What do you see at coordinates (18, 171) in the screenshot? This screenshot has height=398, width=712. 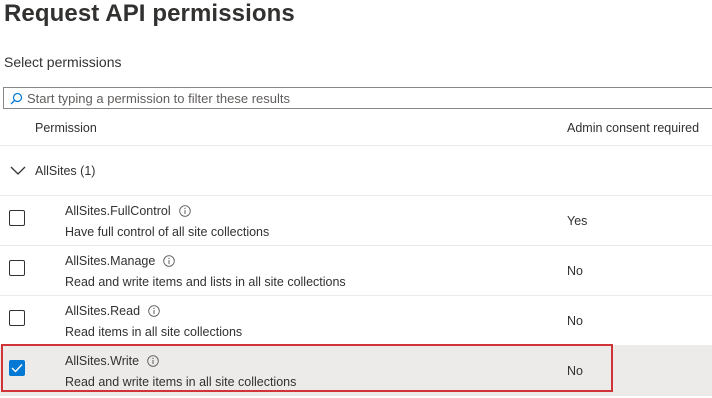 I see `chevron-down-icon` at bounding box center [18, 171].